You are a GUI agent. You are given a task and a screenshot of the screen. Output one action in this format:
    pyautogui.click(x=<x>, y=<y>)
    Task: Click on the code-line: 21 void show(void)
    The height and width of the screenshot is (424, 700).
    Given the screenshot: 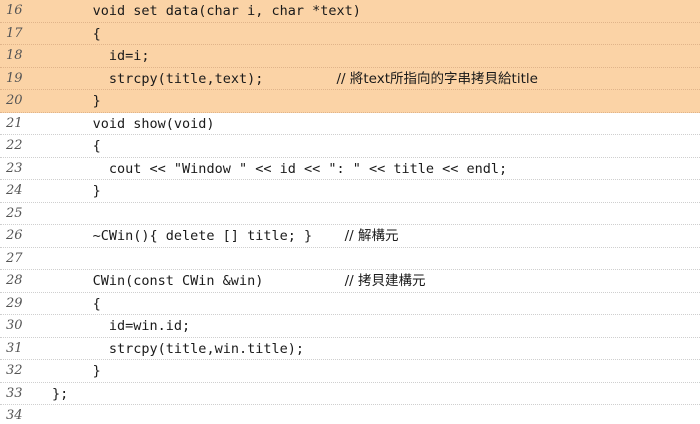 What is the action you would take?
    pyautogui.click(x=350, y=124)
    